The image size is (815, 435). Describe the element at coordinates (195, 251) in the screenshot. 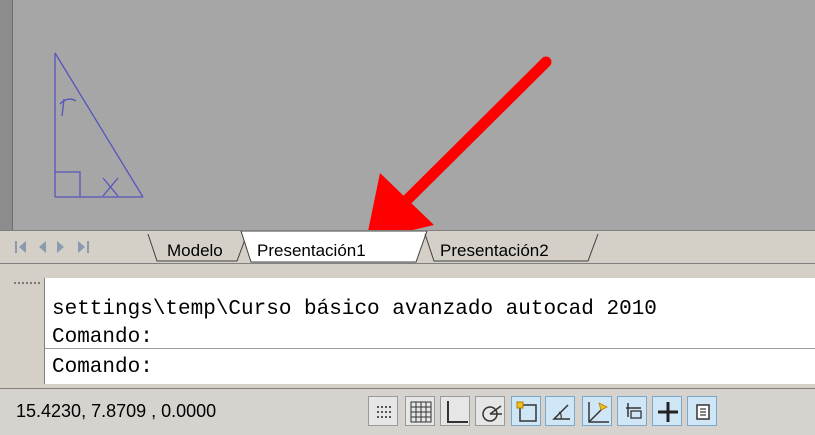

I see `tab-modelo: Modelo` at that location.